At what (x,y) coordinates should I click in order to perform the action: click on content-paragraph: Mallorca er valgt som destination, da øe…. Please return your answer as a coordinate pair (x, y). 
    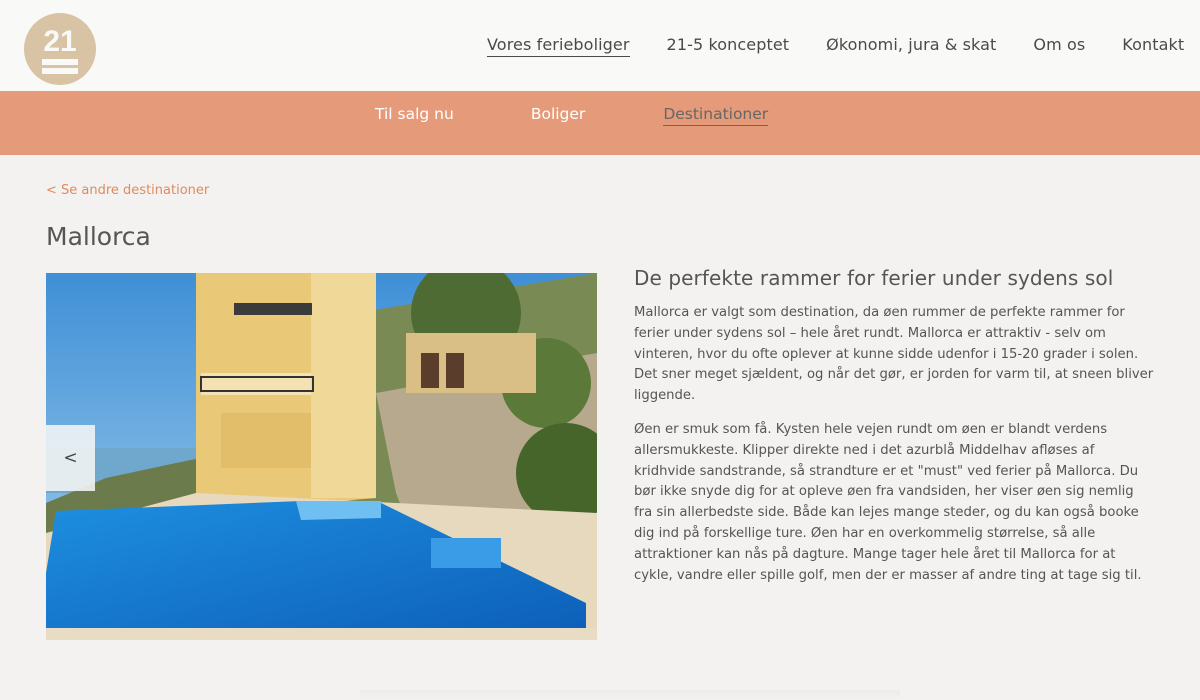
    Looking at the image, I should click on (894, 354).